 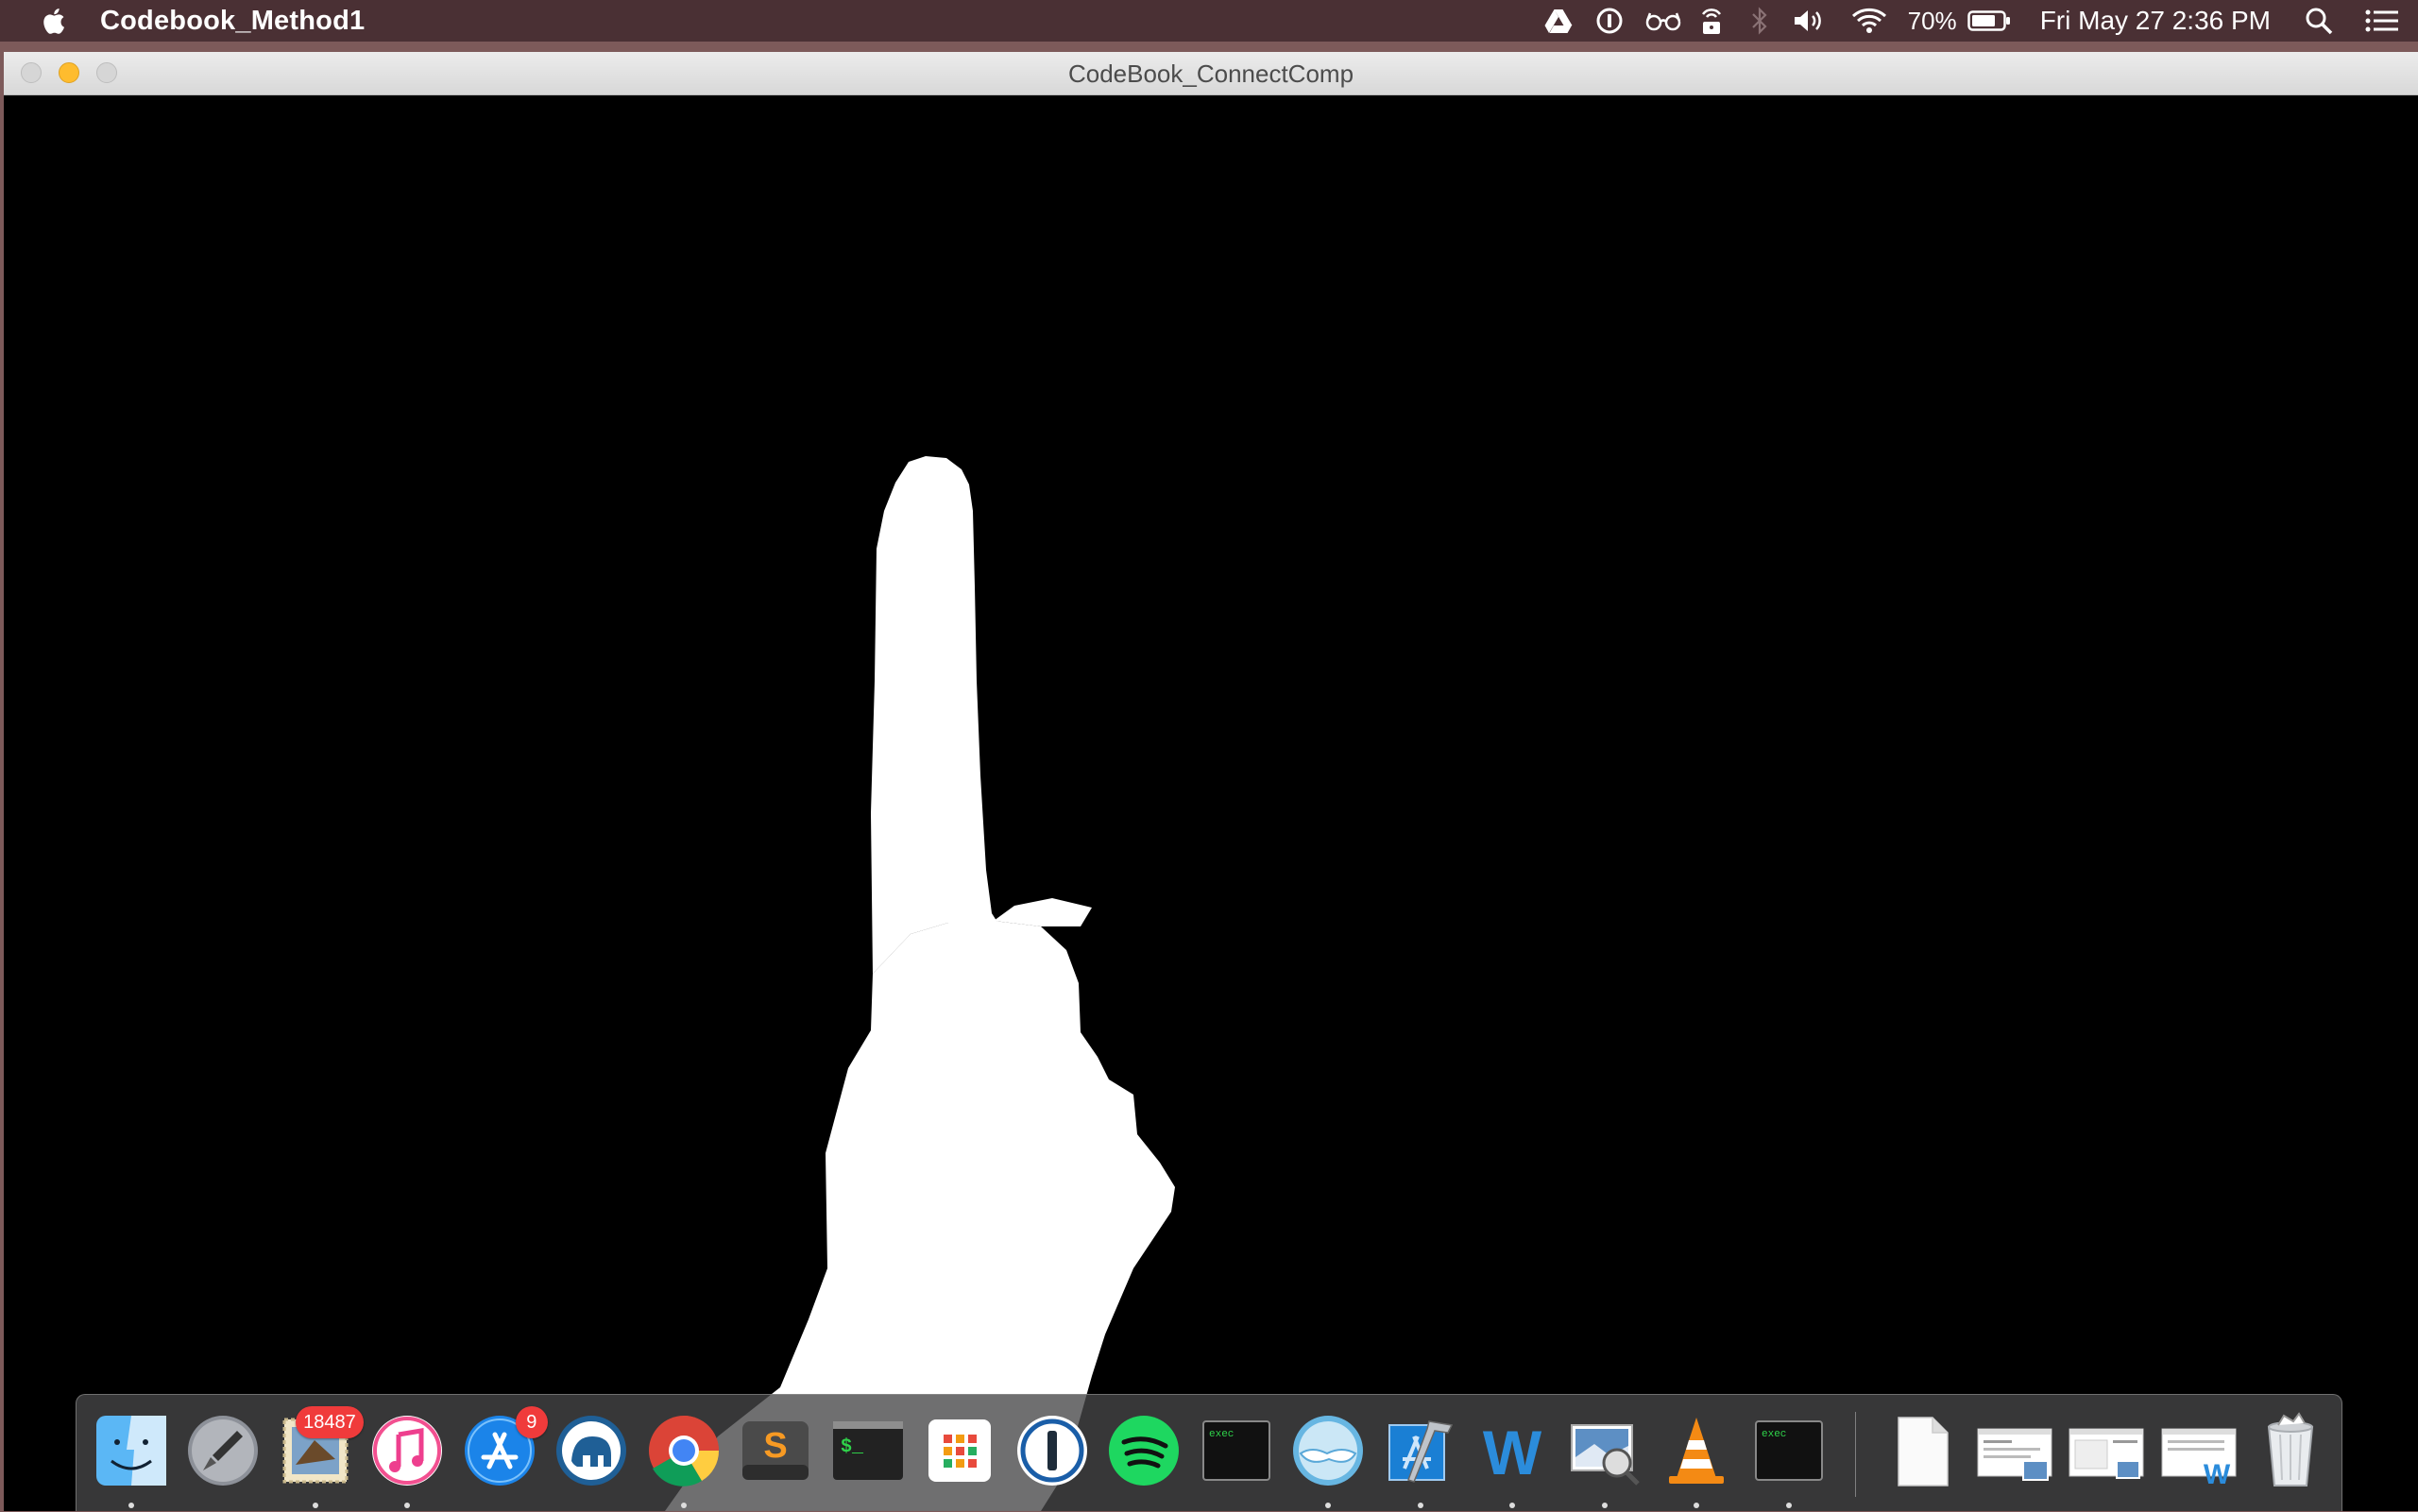 What do you see at coordinates (1922, 1450) in the screenshot?
I see `document-file-icon` at bounding box center [1922, 1450].